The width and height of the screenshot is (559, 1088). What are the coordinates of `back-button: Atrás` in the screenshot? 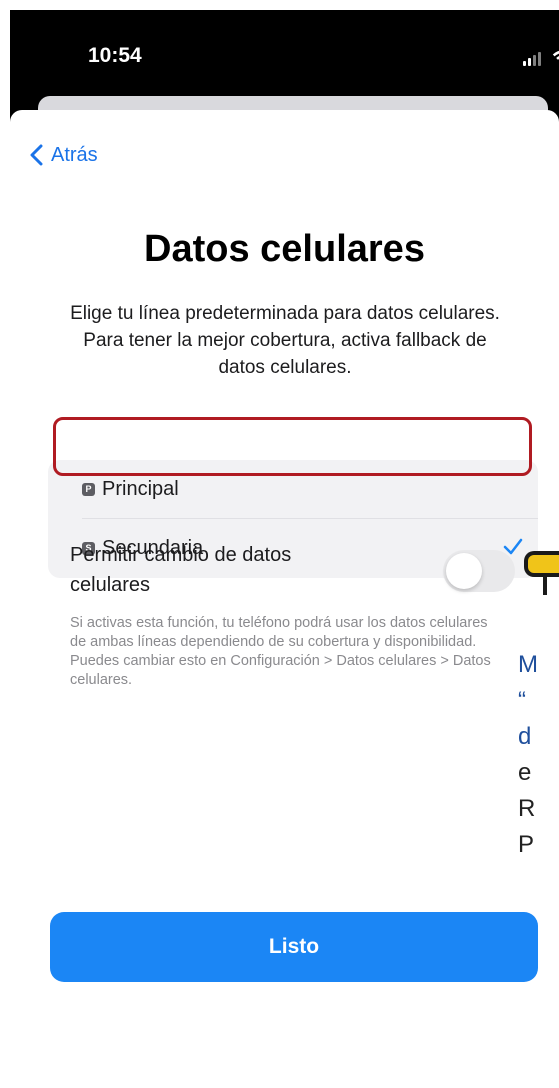 It's located at (64, 155).